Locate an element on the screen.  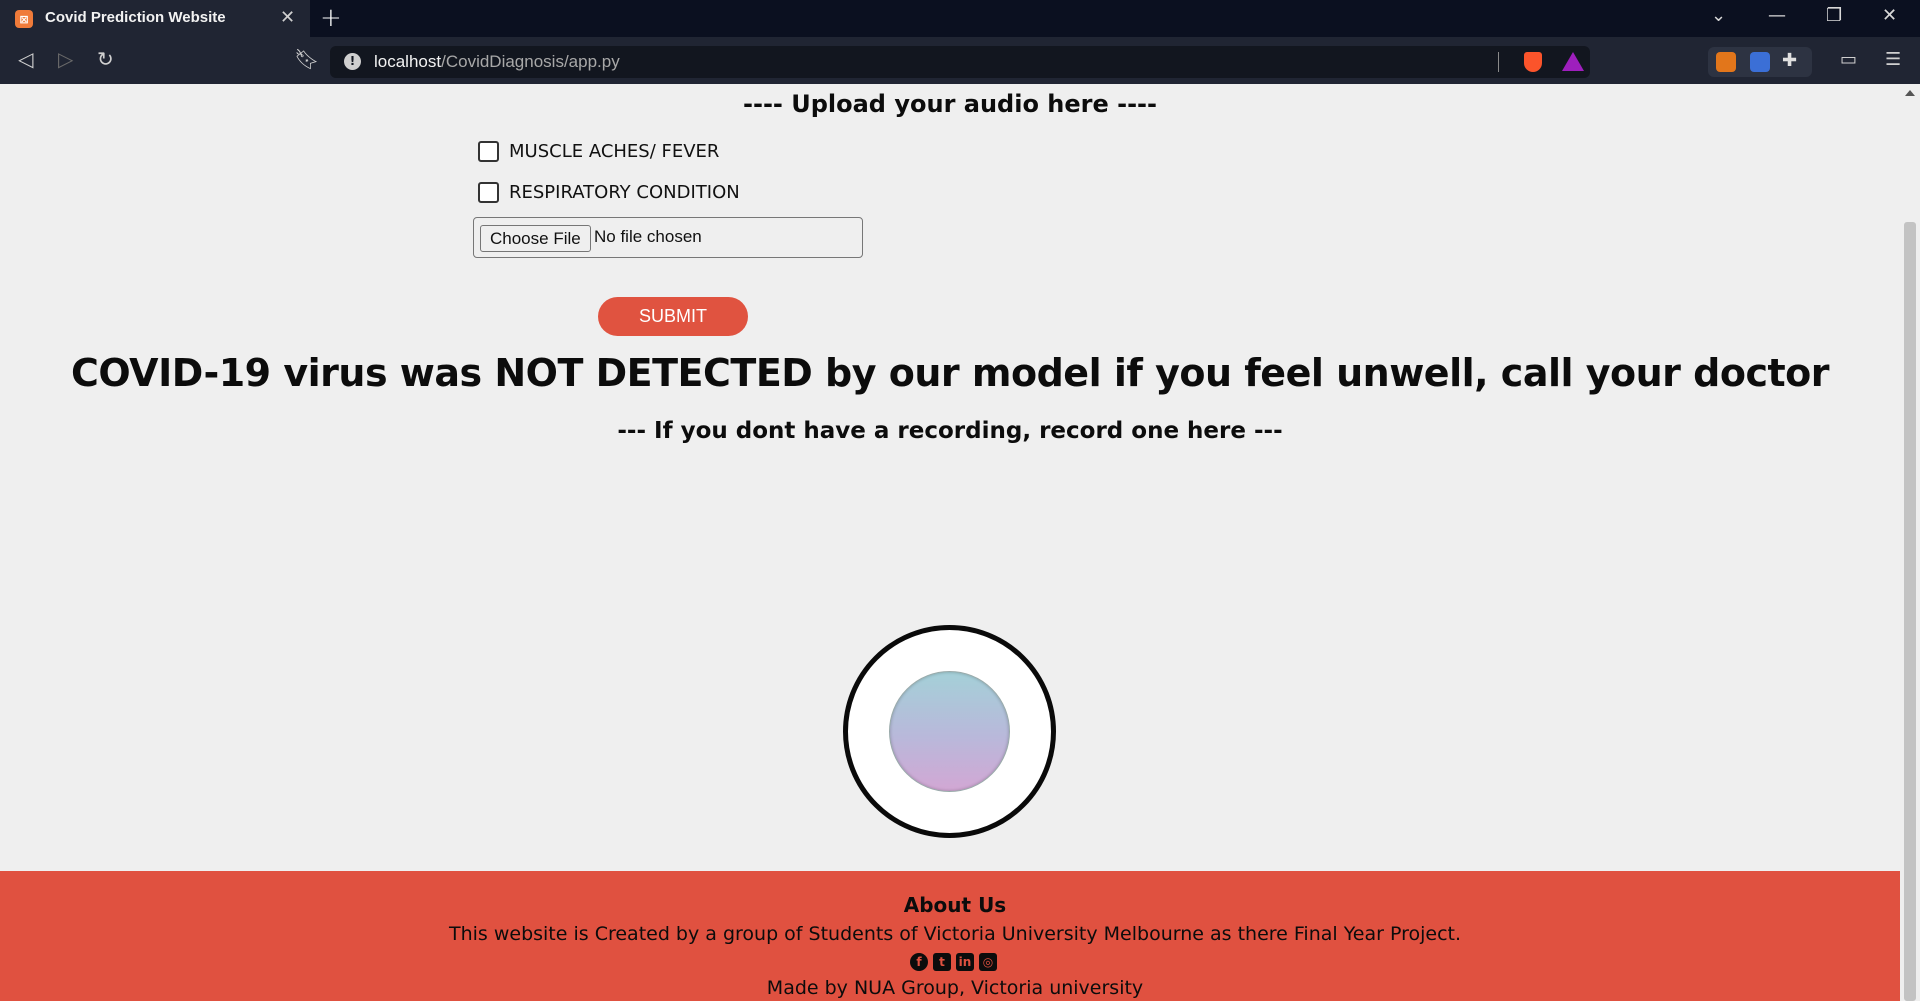
record-button-inner is located at coordinates (949, 731).